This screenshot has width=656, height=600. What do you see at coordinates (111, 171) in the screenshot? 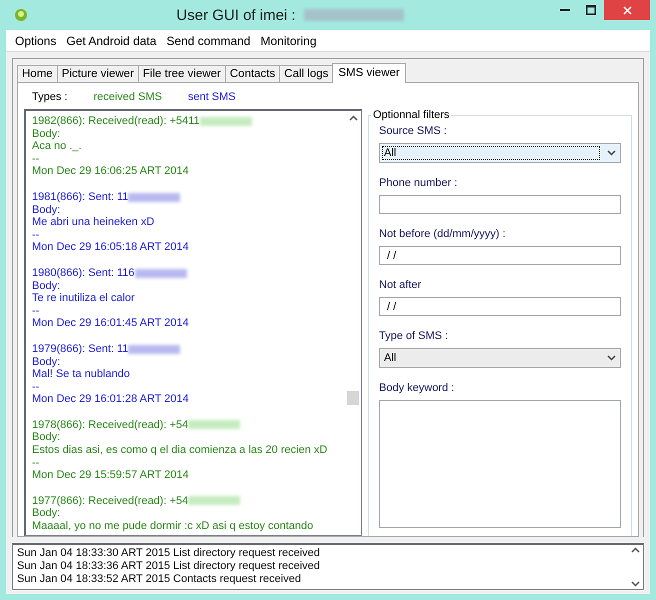
I see `message-date: Mon Dec 29 16:06:25 ART 2014` at bounding box center [111, 171].